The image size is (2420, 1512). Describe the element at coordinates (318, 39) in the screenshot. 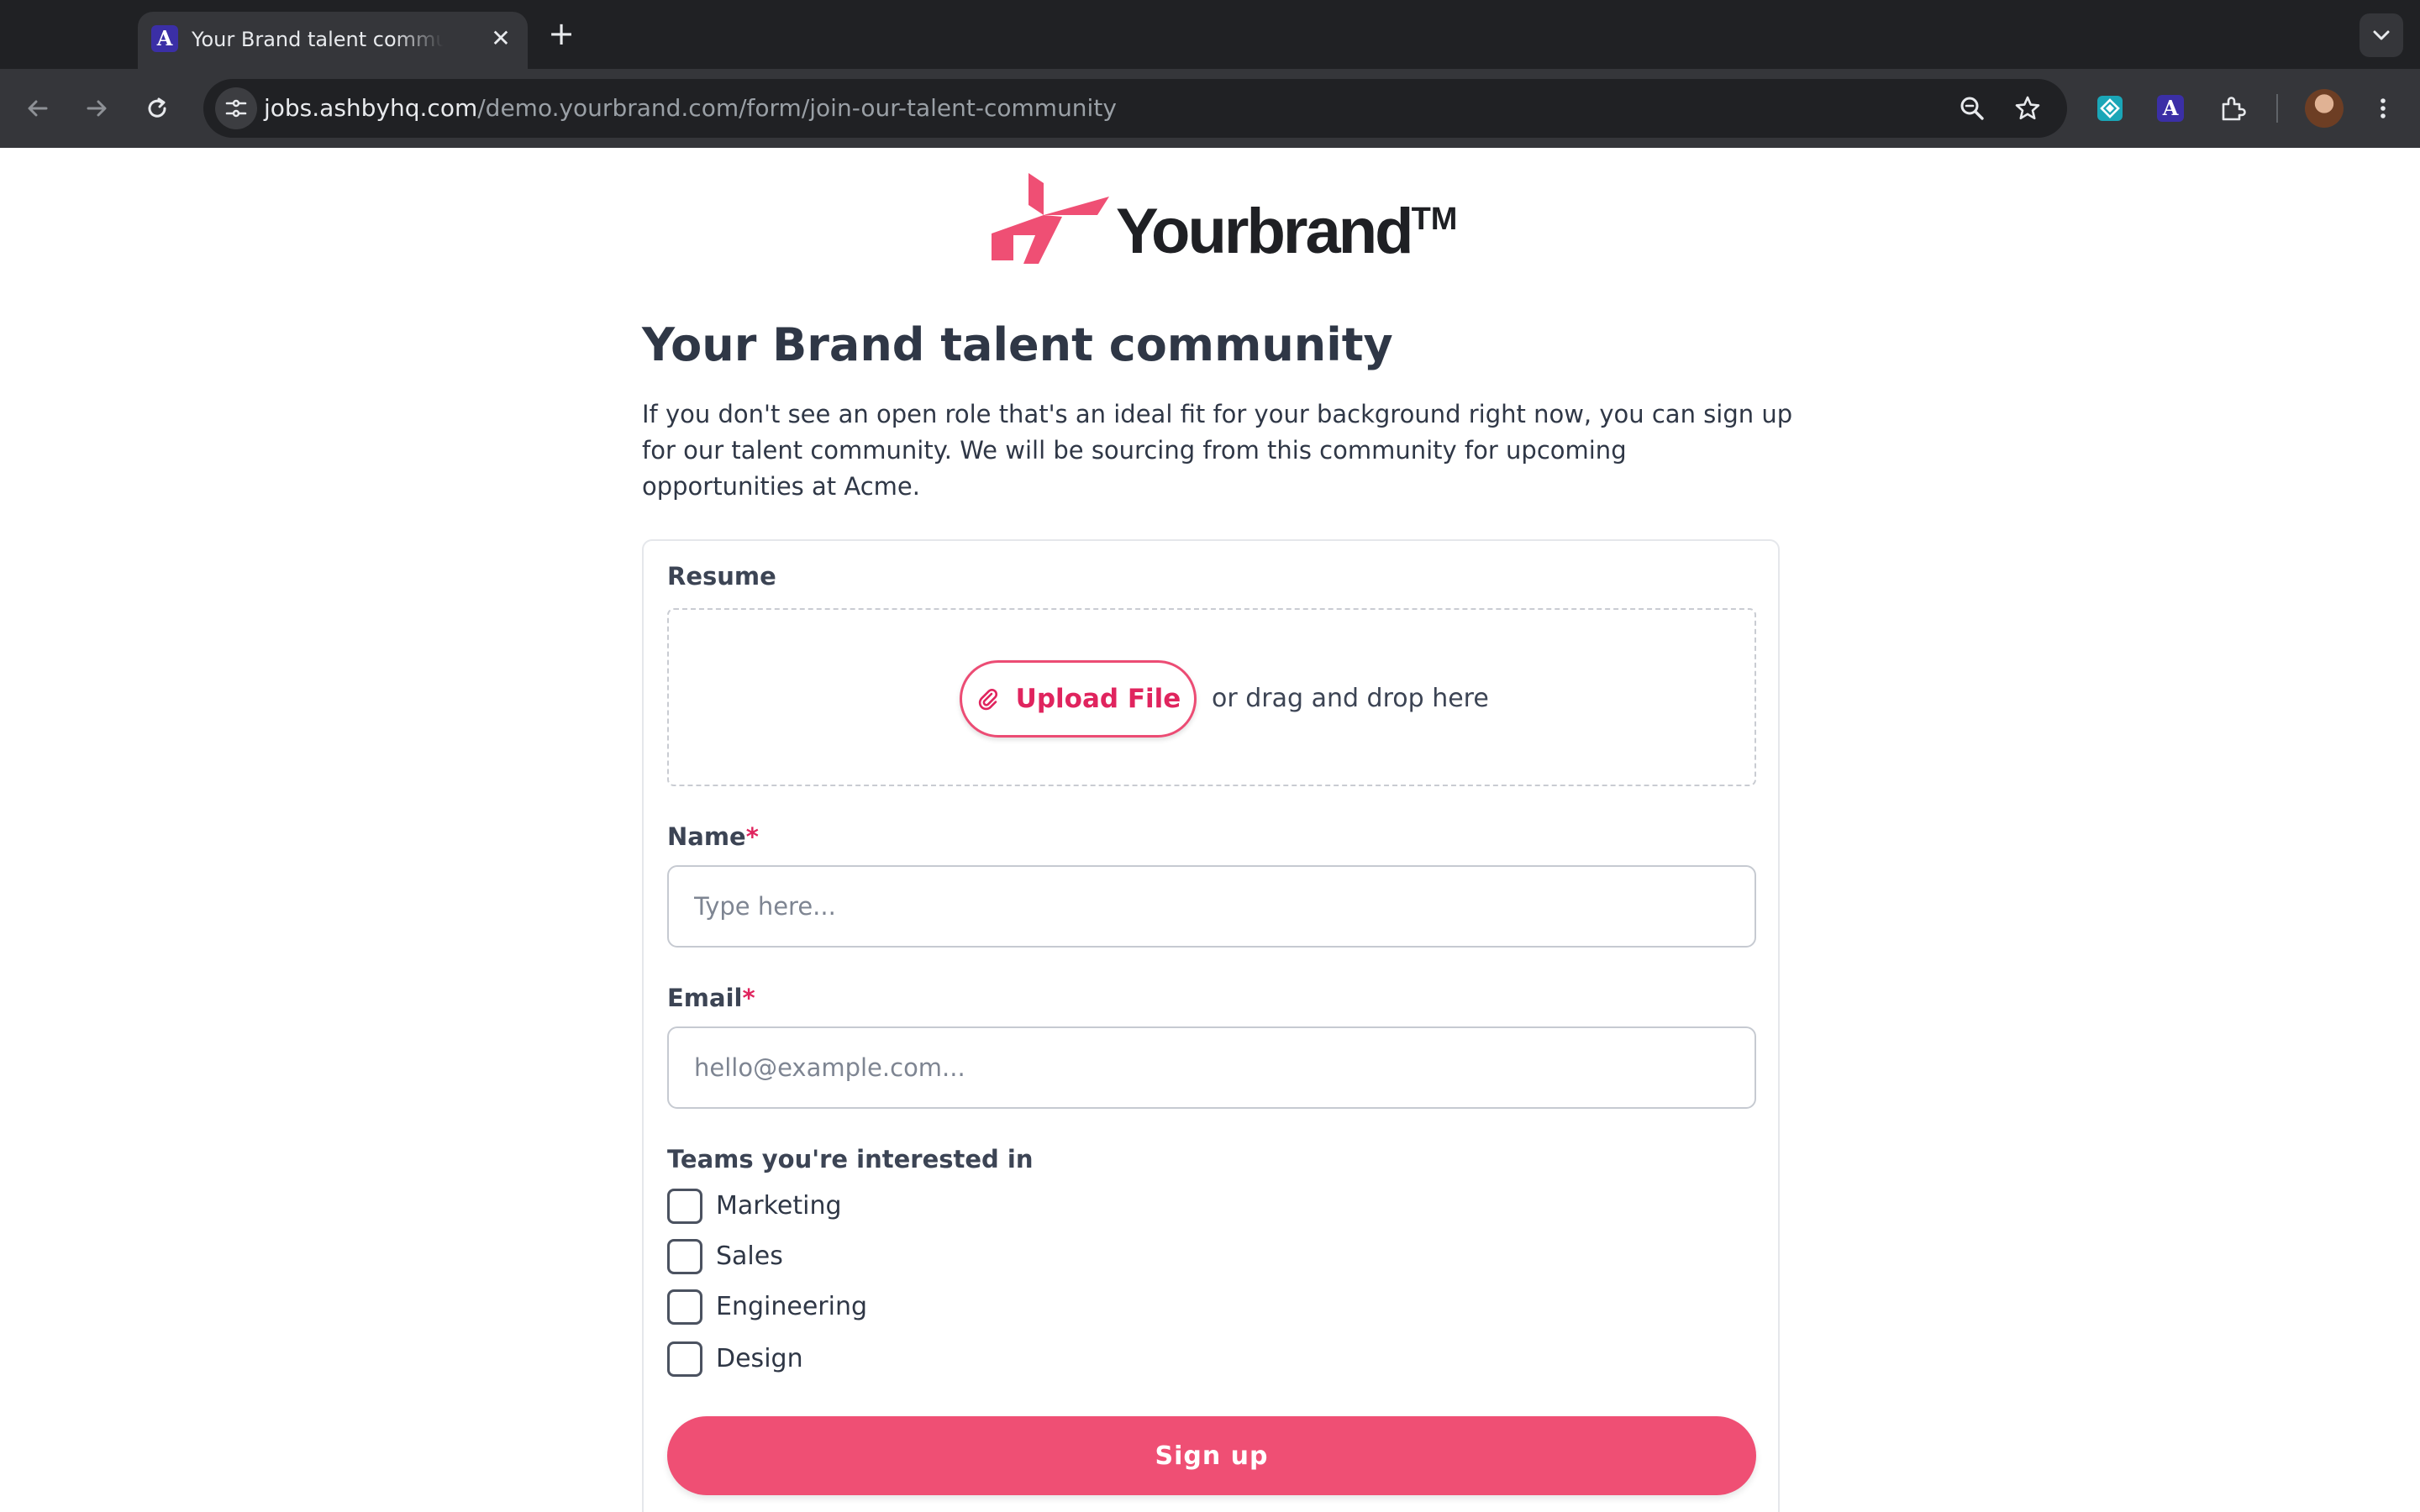

I see `tab-title: Your Brand talent community` at that location.